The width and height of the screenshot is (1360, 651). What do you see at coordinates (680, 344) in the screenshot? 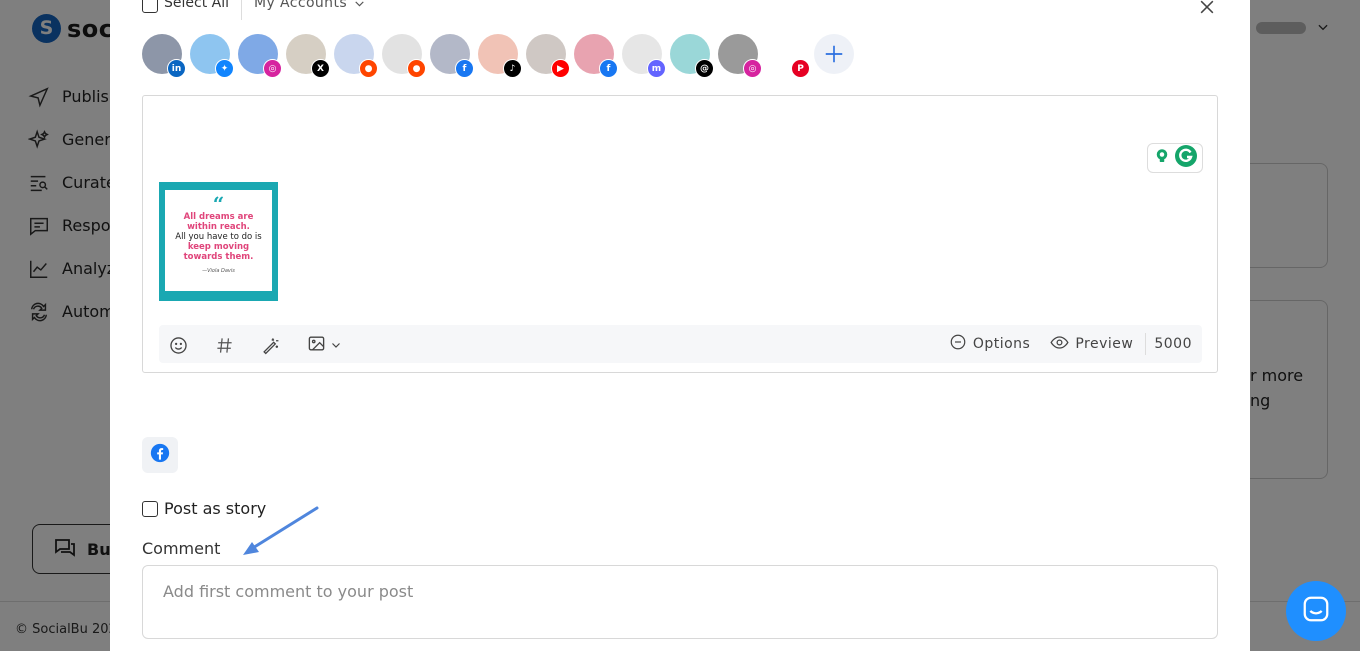
I see `editor-toolbar: Options Preview 5000` at bounding box center [680, 344].